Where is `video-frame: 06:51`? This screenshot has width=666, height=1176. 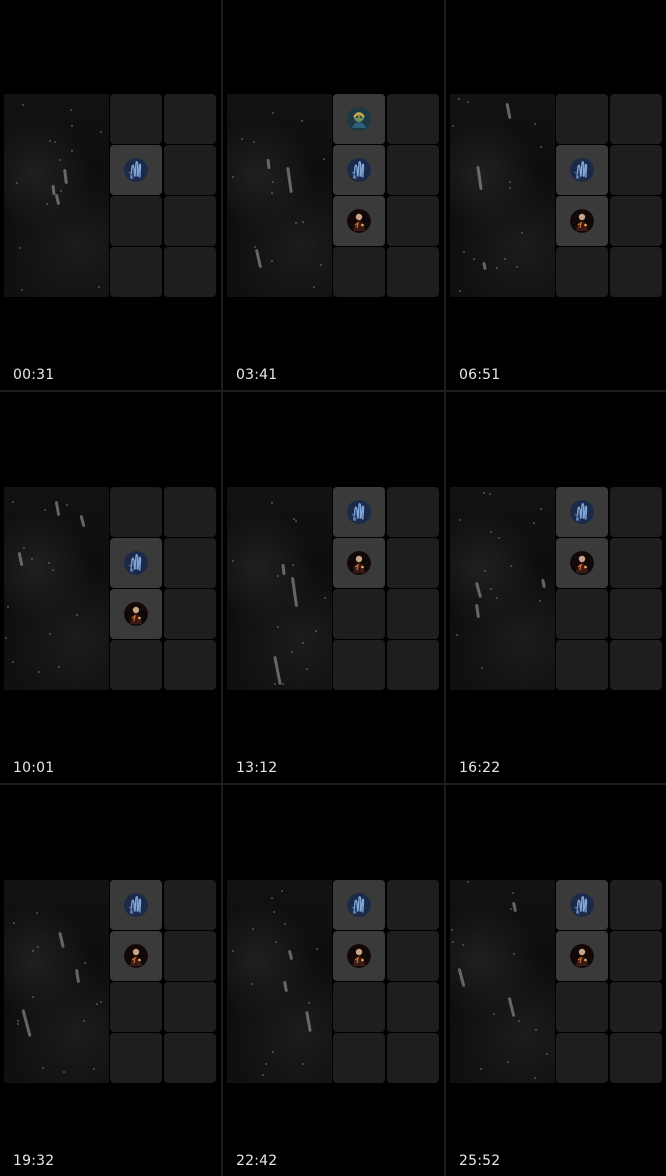
video-frame: 06:51 is located at coordinates (556, 195).